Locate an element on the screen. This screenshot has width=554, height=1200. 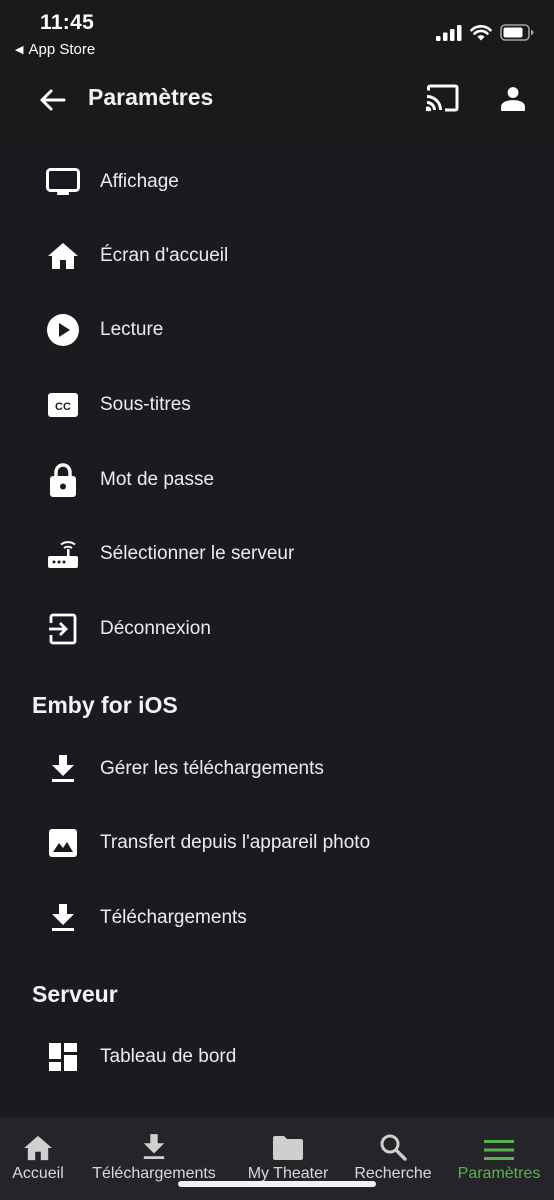
settings-row-deconnexion: Déconnexion is located at coordinates (277, 629).